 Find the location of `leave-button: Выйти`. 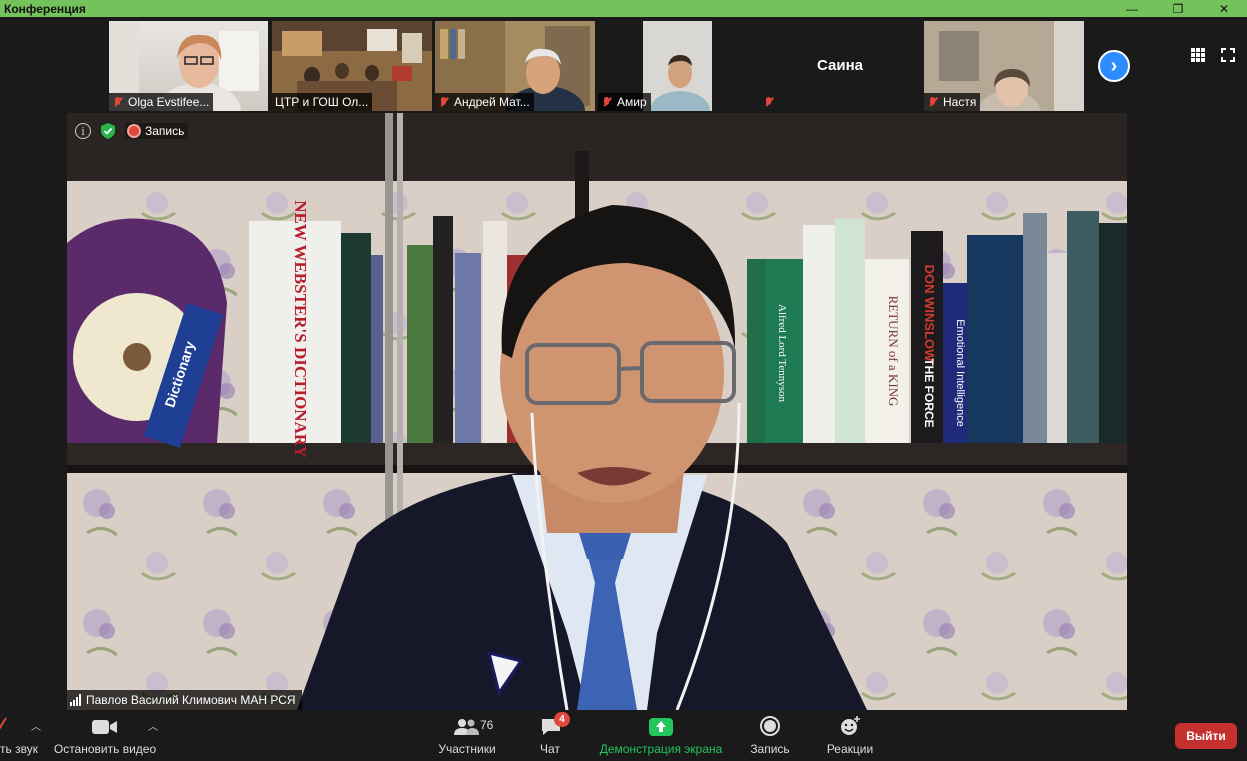

leave-button: Выйти is located at coordinates (1206, 736).